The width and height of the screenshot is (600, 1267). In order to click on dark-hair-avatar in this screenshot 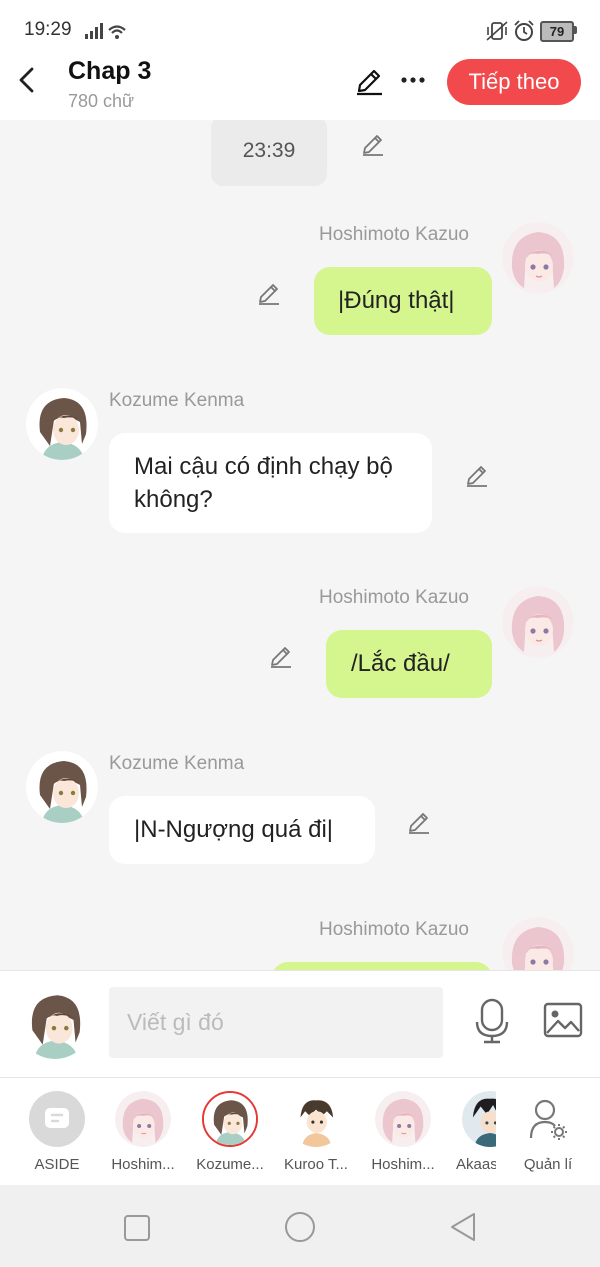, I will do `click(316, 1119)`.